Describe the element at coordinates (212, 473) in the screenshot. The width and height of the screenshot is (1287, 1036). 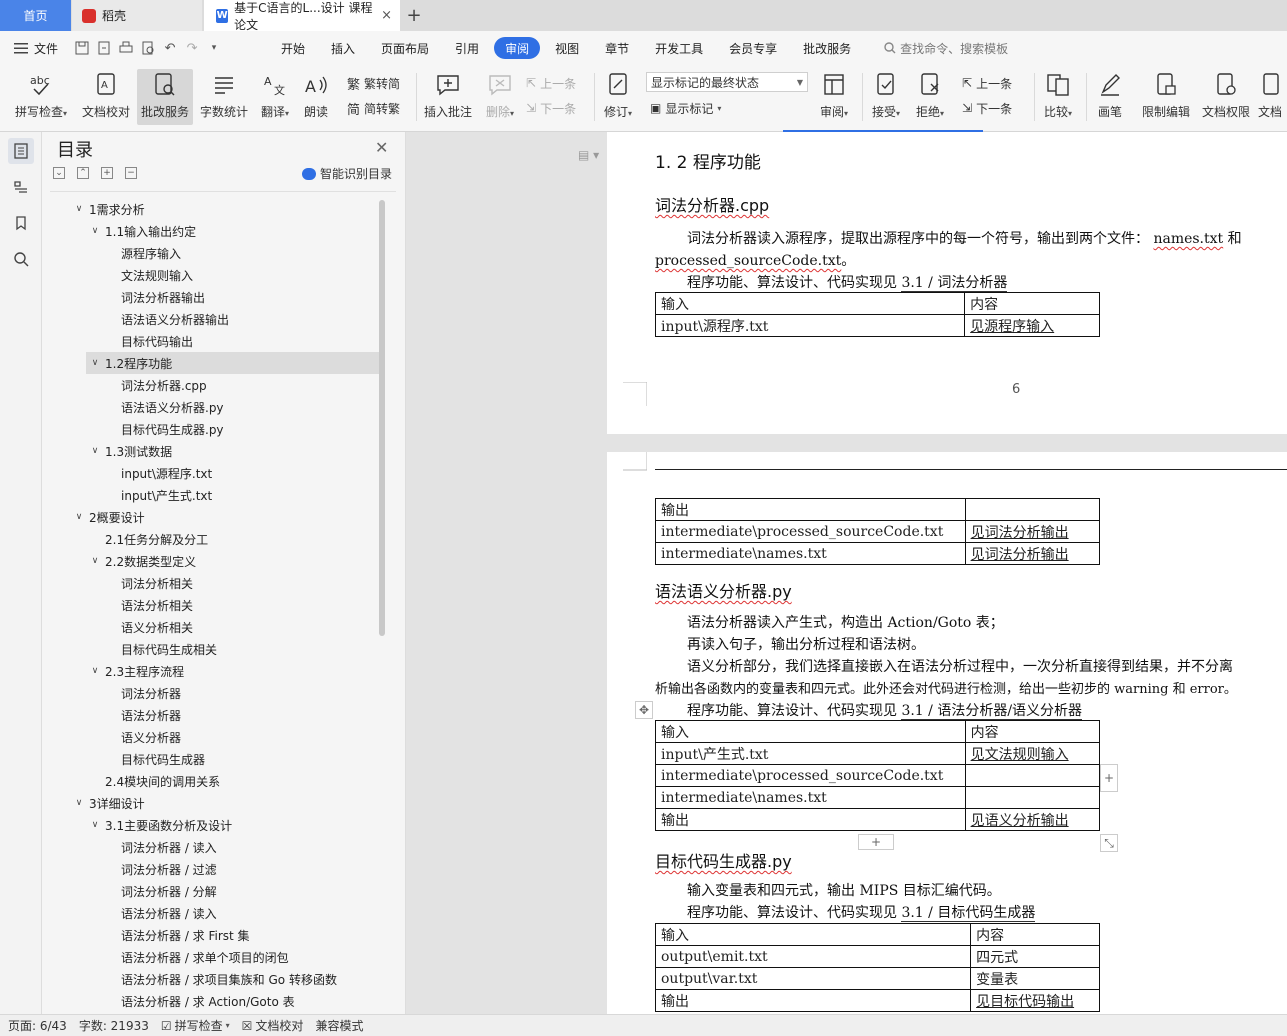
I see `toc-item: input\源程序.txt` at that location.